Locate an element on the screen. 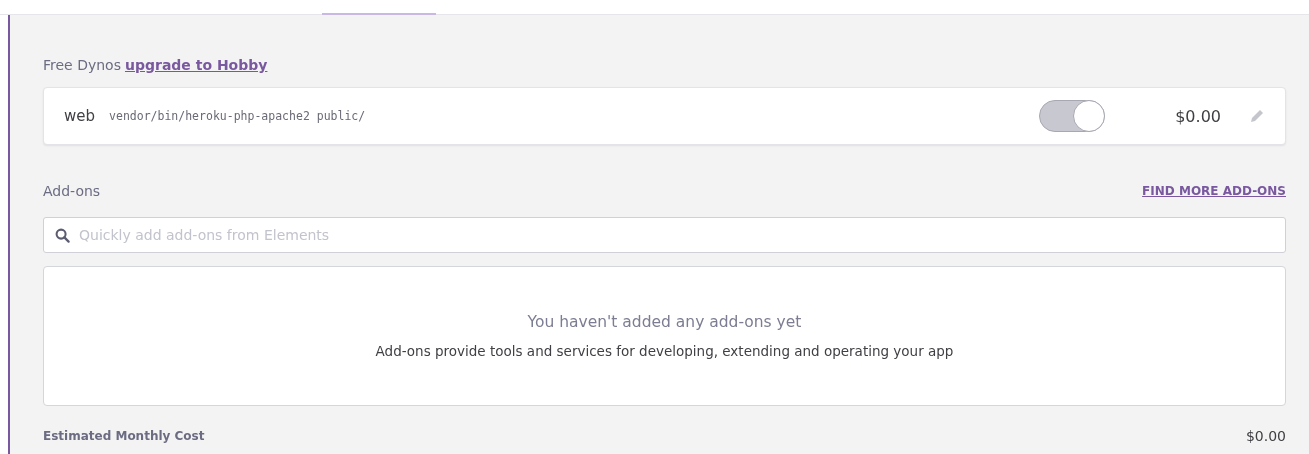  find-more-link: FIND MORE ADD-ONS is located at coordinates (1214, 191).